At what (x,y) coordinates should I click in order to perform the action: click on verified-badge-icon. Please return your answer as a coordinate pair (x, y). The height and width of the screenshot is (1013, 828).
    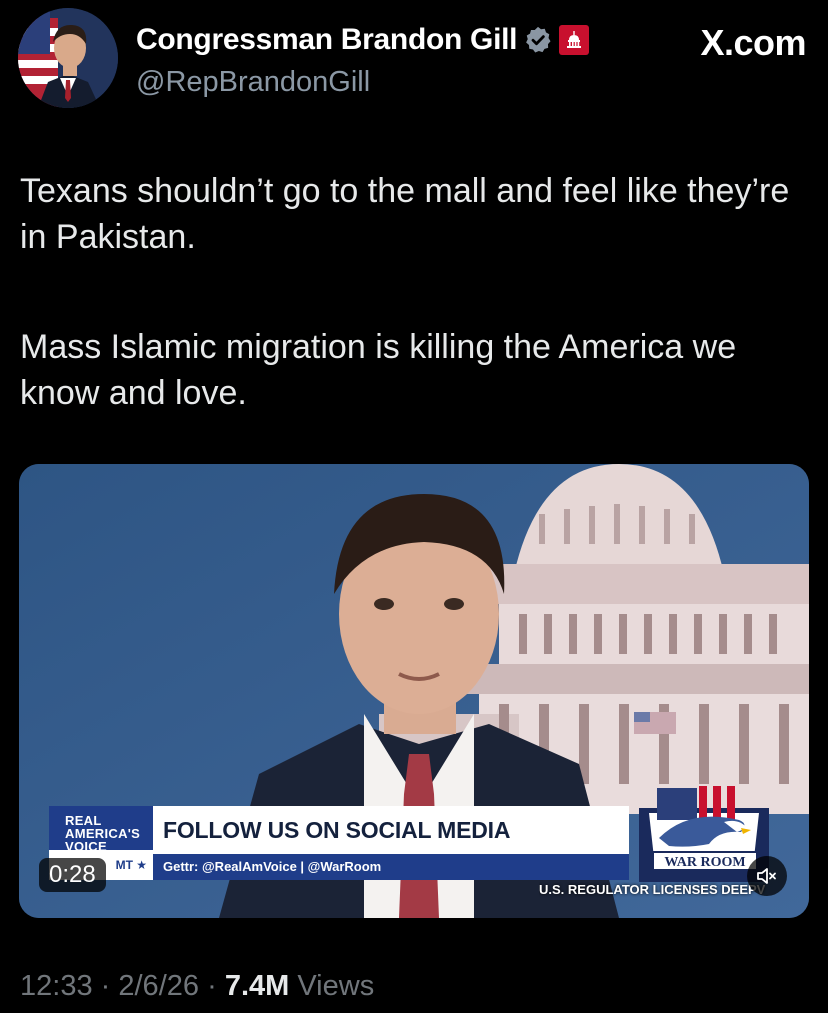
    Looking at the image, I should click on (538, 39).